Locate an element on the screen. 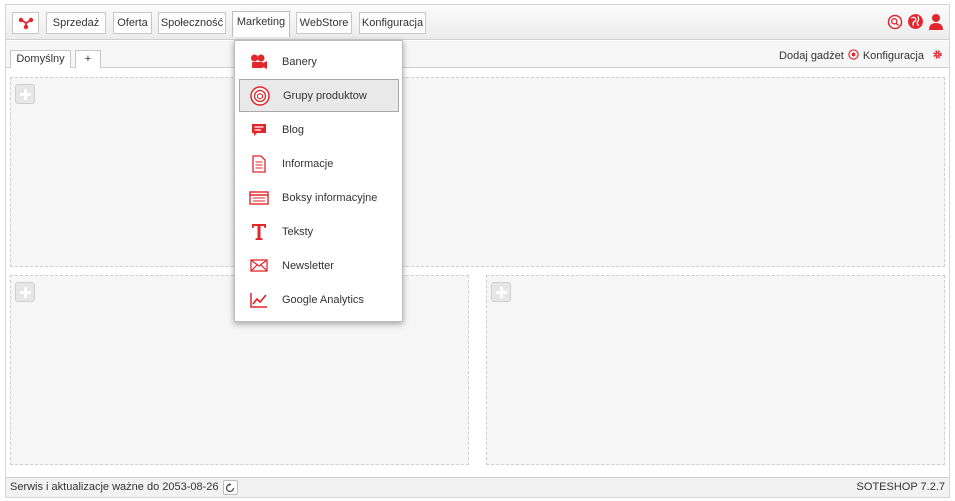  product-group-icon is located at coordinates (260, 96).